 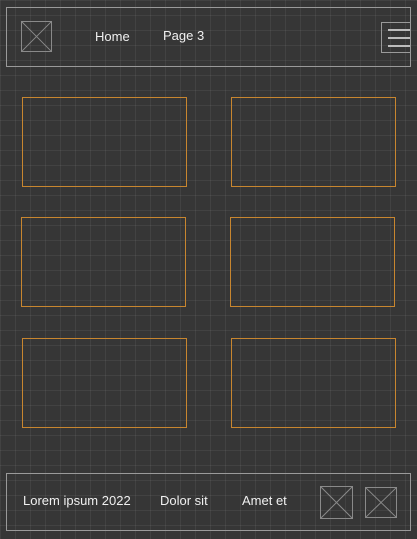 I want to click on footer-item: Amet et, so click(x=264, y=501).